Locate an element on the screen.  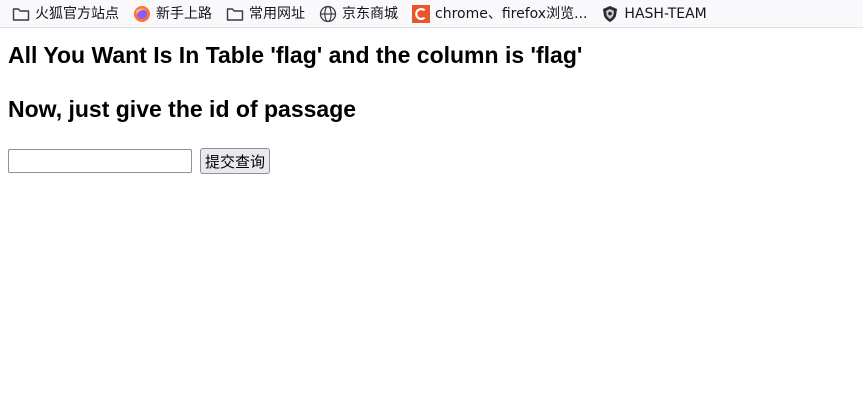
submit-query-button: 提交查询 is located at coordinates (235, 161).